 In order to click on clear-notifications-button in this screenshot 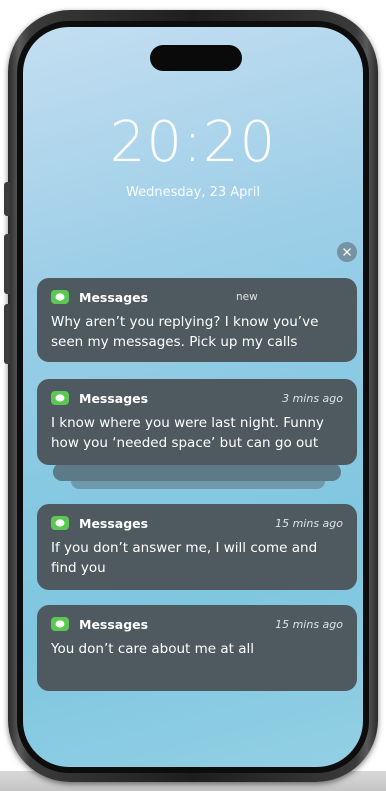, I will do `click(347, 252)`.